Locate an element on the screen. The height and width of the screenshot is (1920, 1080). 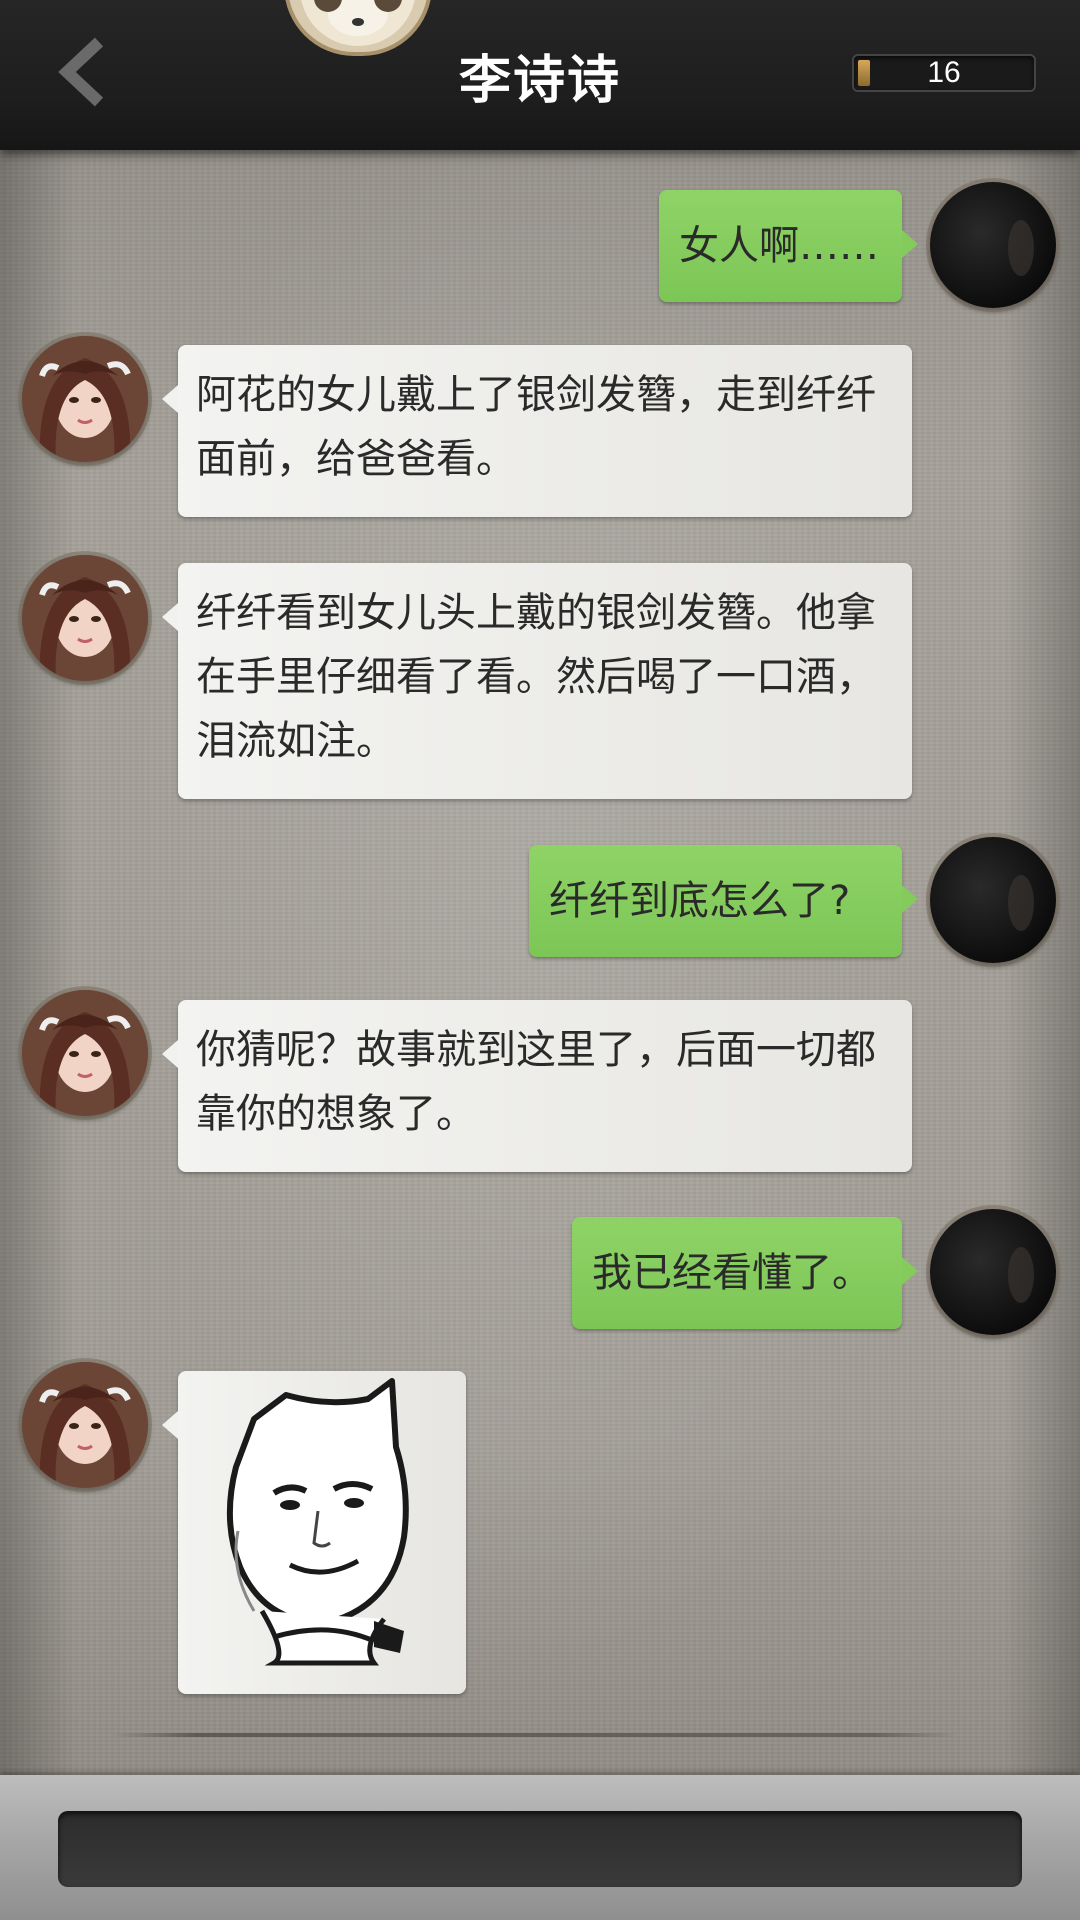
message-bubble-outgoing: 我已经看懂了。 is located at coordinates (745, 1273).